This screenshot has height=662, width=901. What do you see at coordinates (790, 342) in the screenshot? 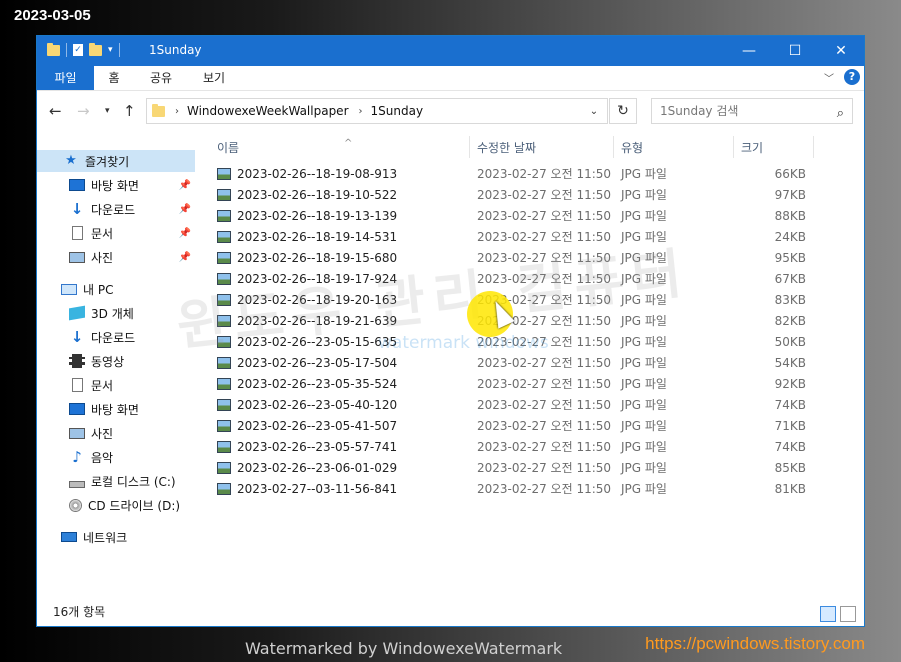
I see `file-size: 50KB` at bounding box center [790, 342].